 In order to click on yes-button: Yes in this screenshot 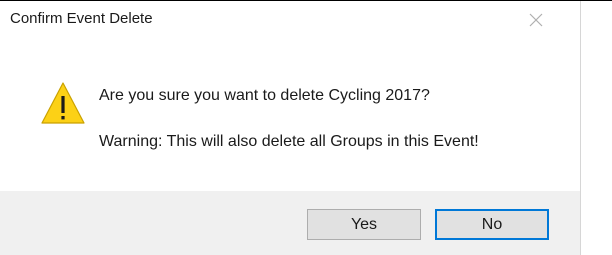, I will do `click(364, 224)`.